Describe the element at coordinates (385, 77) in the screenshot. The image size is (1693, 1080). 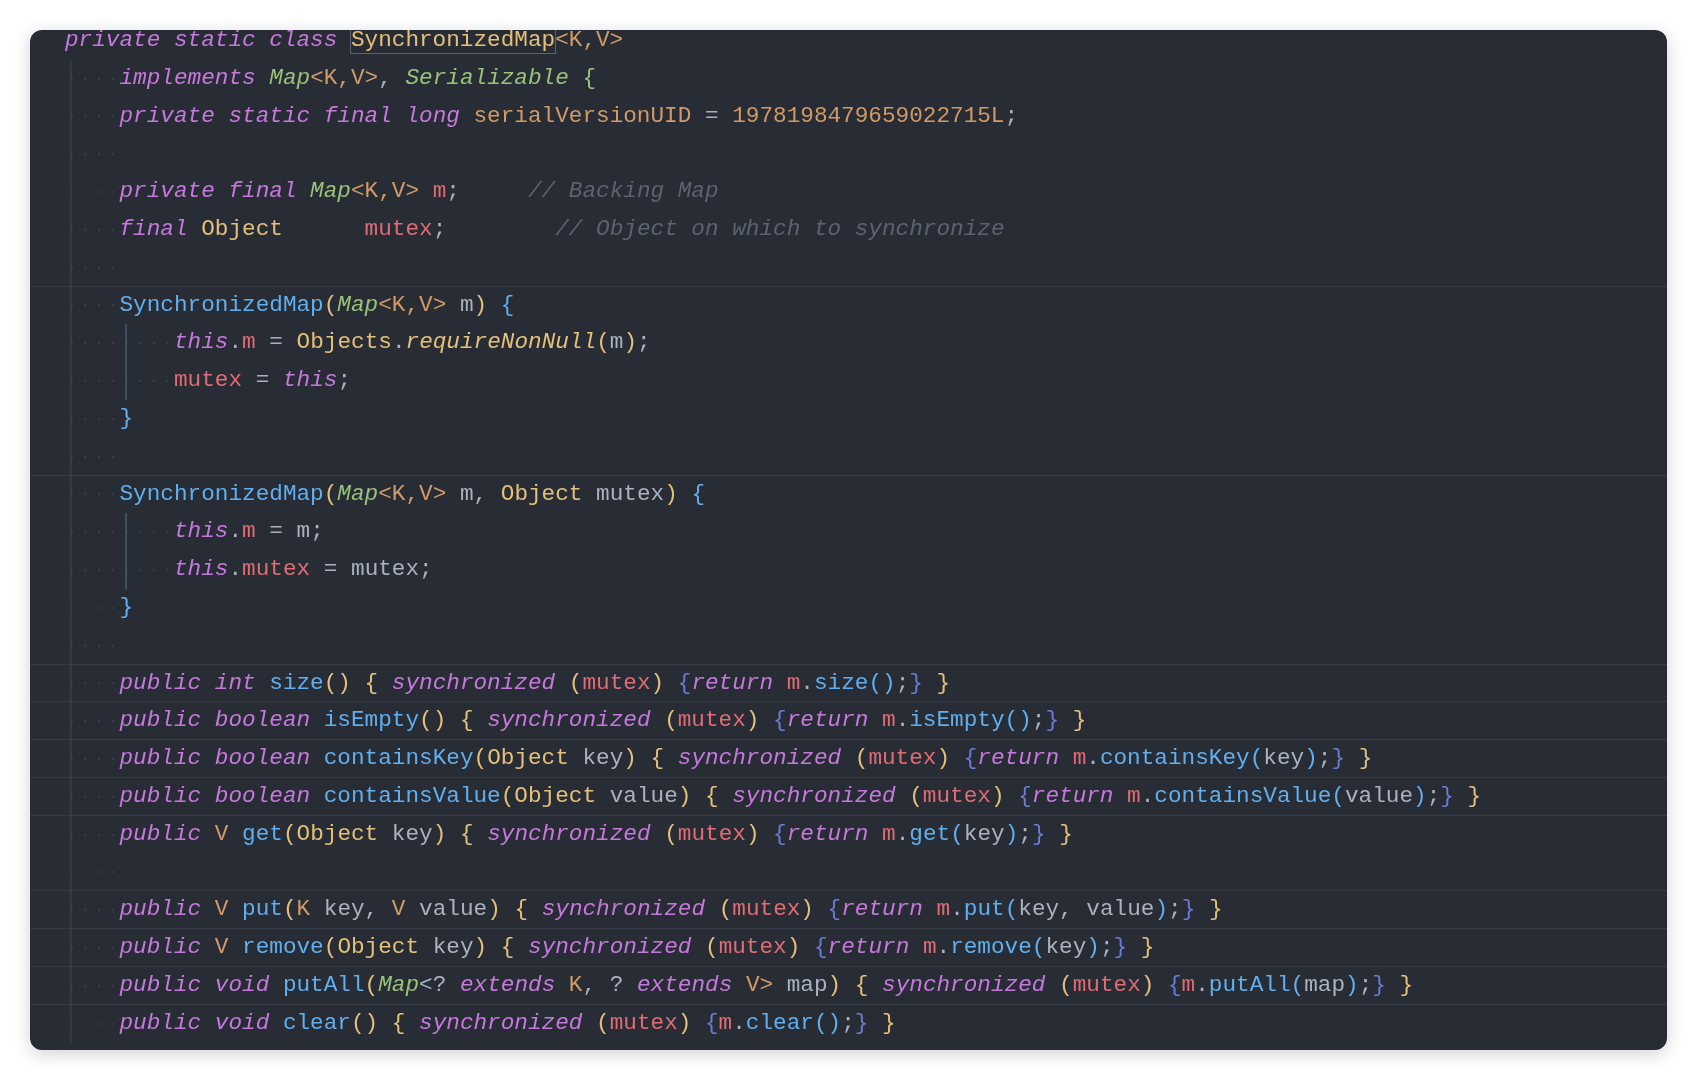
I see `code-text: ,` at that location.